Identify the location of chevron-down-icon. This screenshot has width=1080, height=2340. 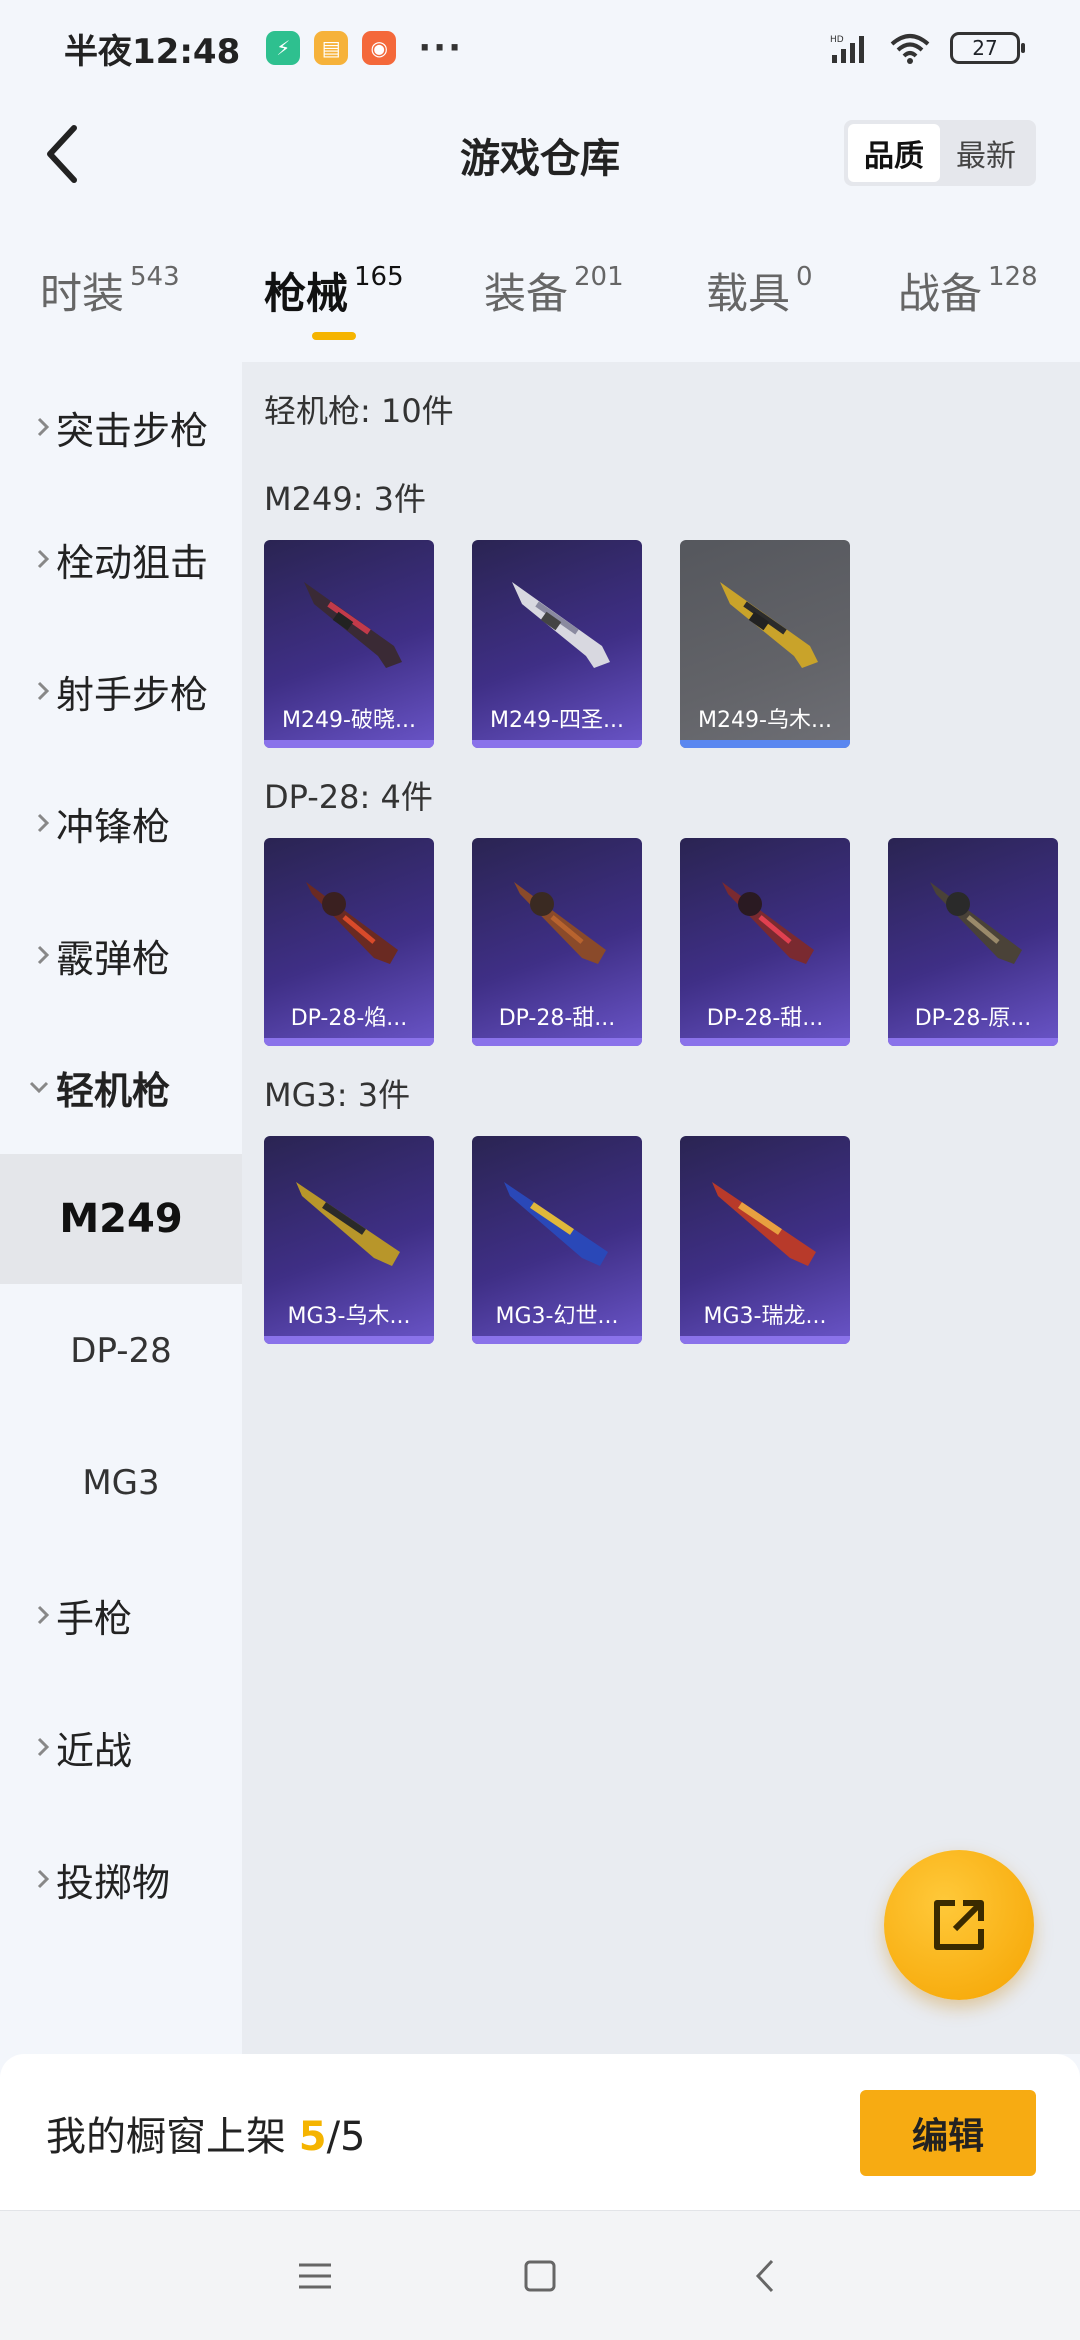
(28, 1087).